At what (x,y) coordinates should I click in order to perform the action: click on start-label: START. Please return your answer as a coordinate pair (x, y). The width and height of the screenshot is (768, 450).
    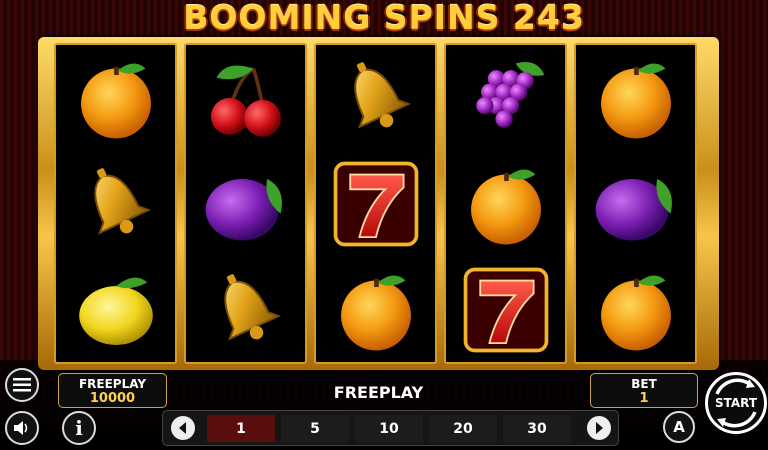
    Looking at the image, I should click on (736, 403).